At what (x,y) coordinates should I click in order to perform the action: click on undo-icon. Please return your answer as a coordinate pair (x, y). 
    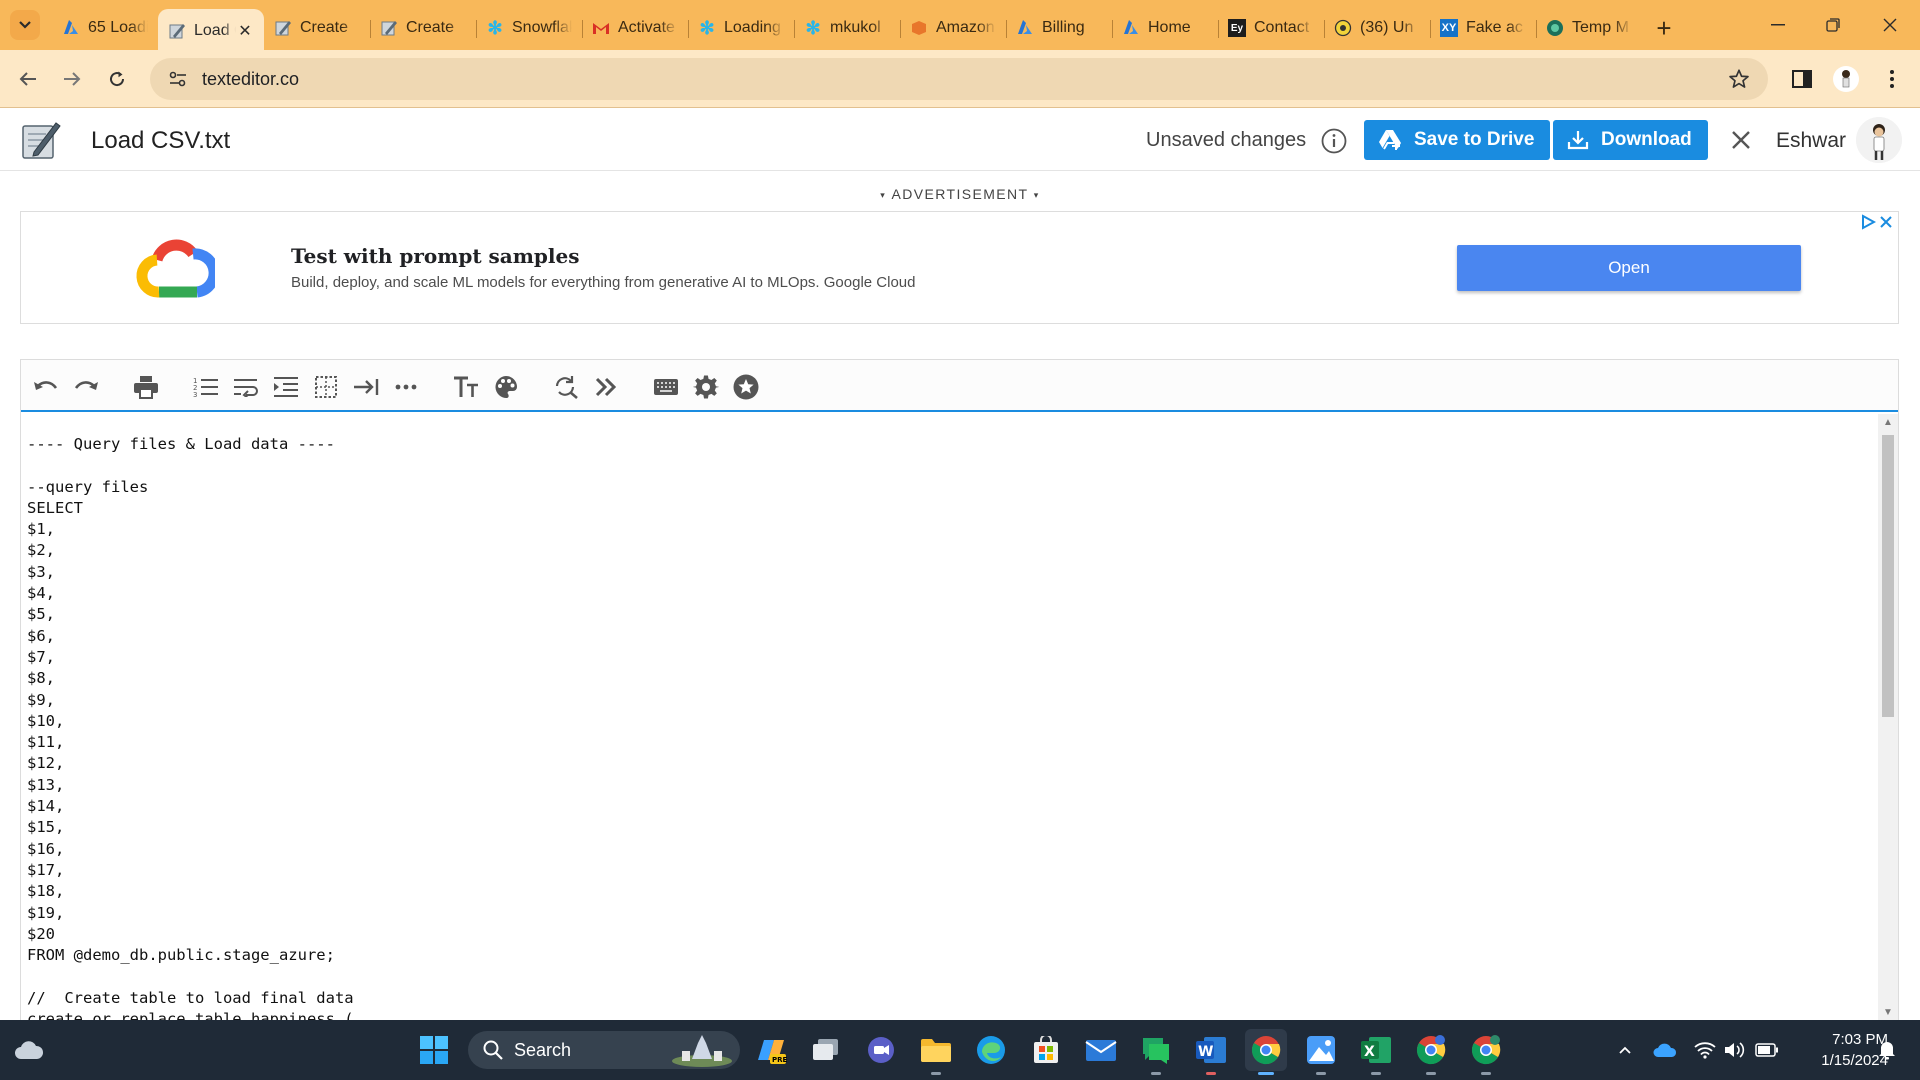
    Looking at the image, I should click on (46, 385).